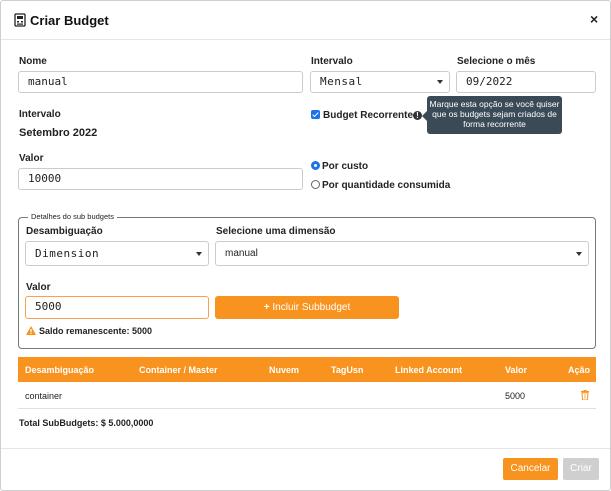  I want to click on value-label: Valor, so click(31, 158).